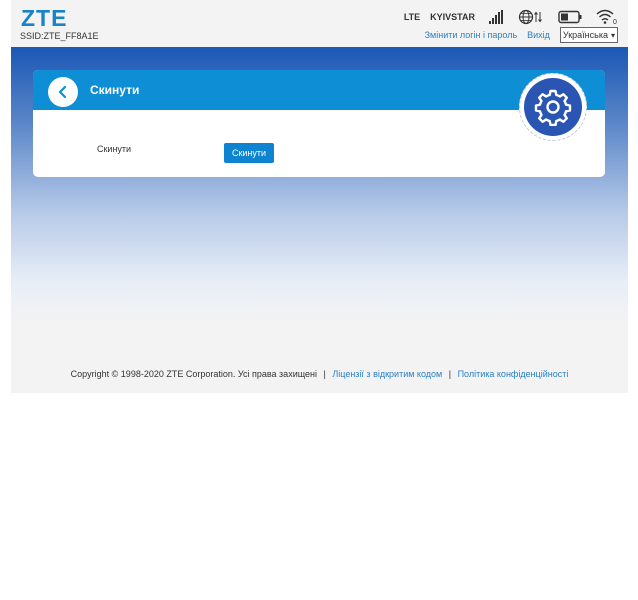  Describe the element at coordinates (452, 17) in the screenshot. I see `operator-name: KYIVSTAR` at that location.